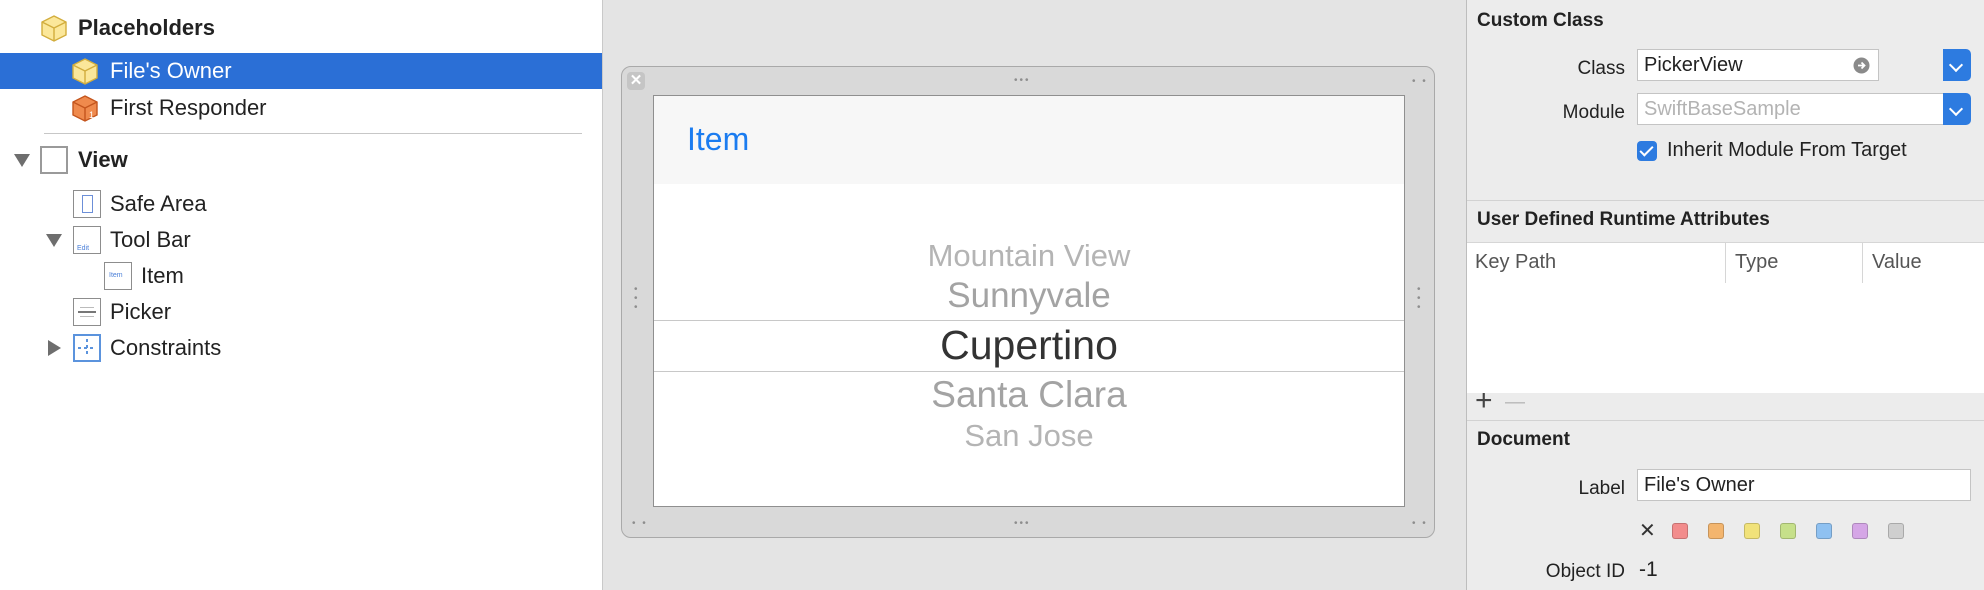 The image size is (1984, 590). I want to click on outline-item-label: Item, so click(162, 275).